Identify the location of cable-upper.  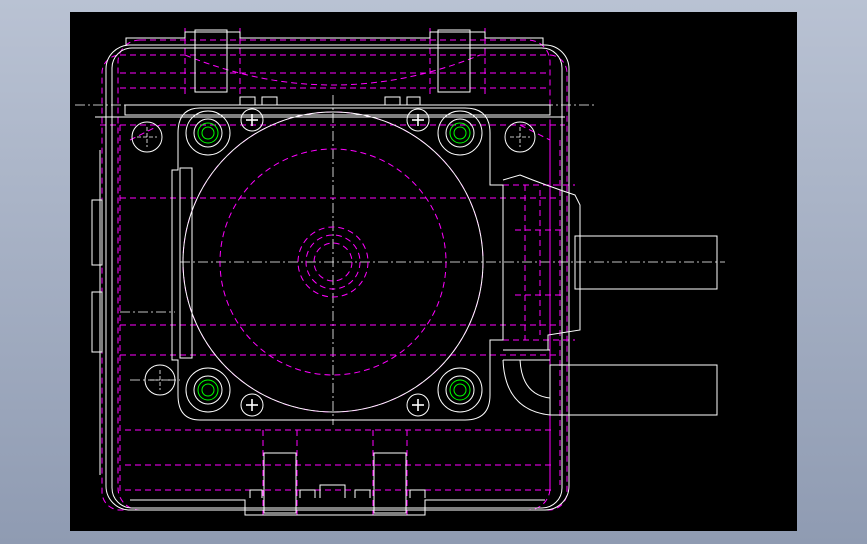
(646, 262).